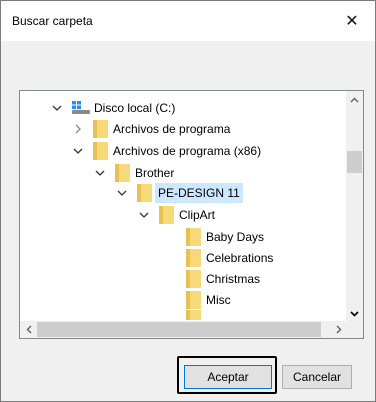 The height and width of the screenshot is (402, 376). I want to click on tree-item-celebrations: Celebrations, so click(229, 258).